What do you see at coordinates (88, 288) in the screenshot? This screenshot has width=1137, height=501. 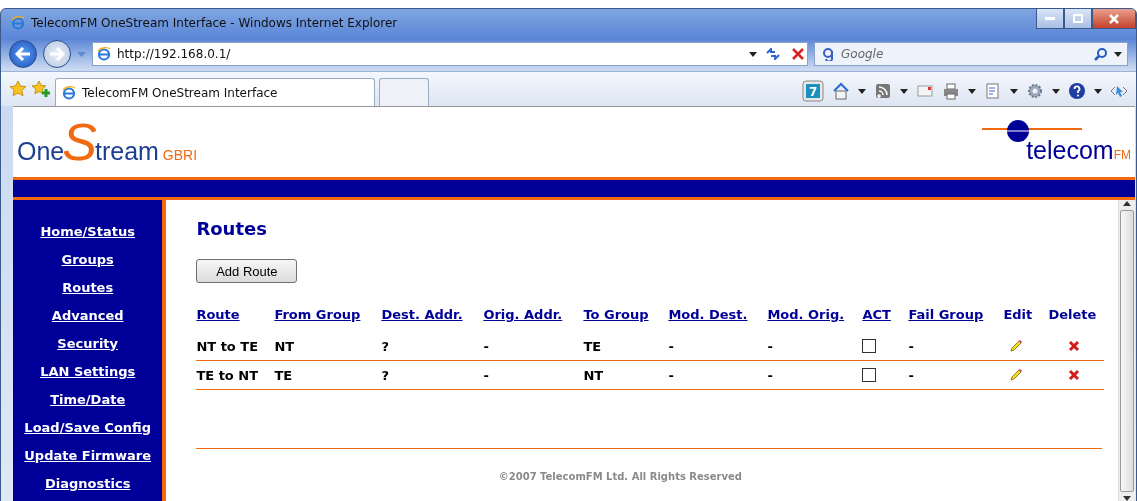 I see `sidebar-link: Routes` at bounding box center [88, 288].